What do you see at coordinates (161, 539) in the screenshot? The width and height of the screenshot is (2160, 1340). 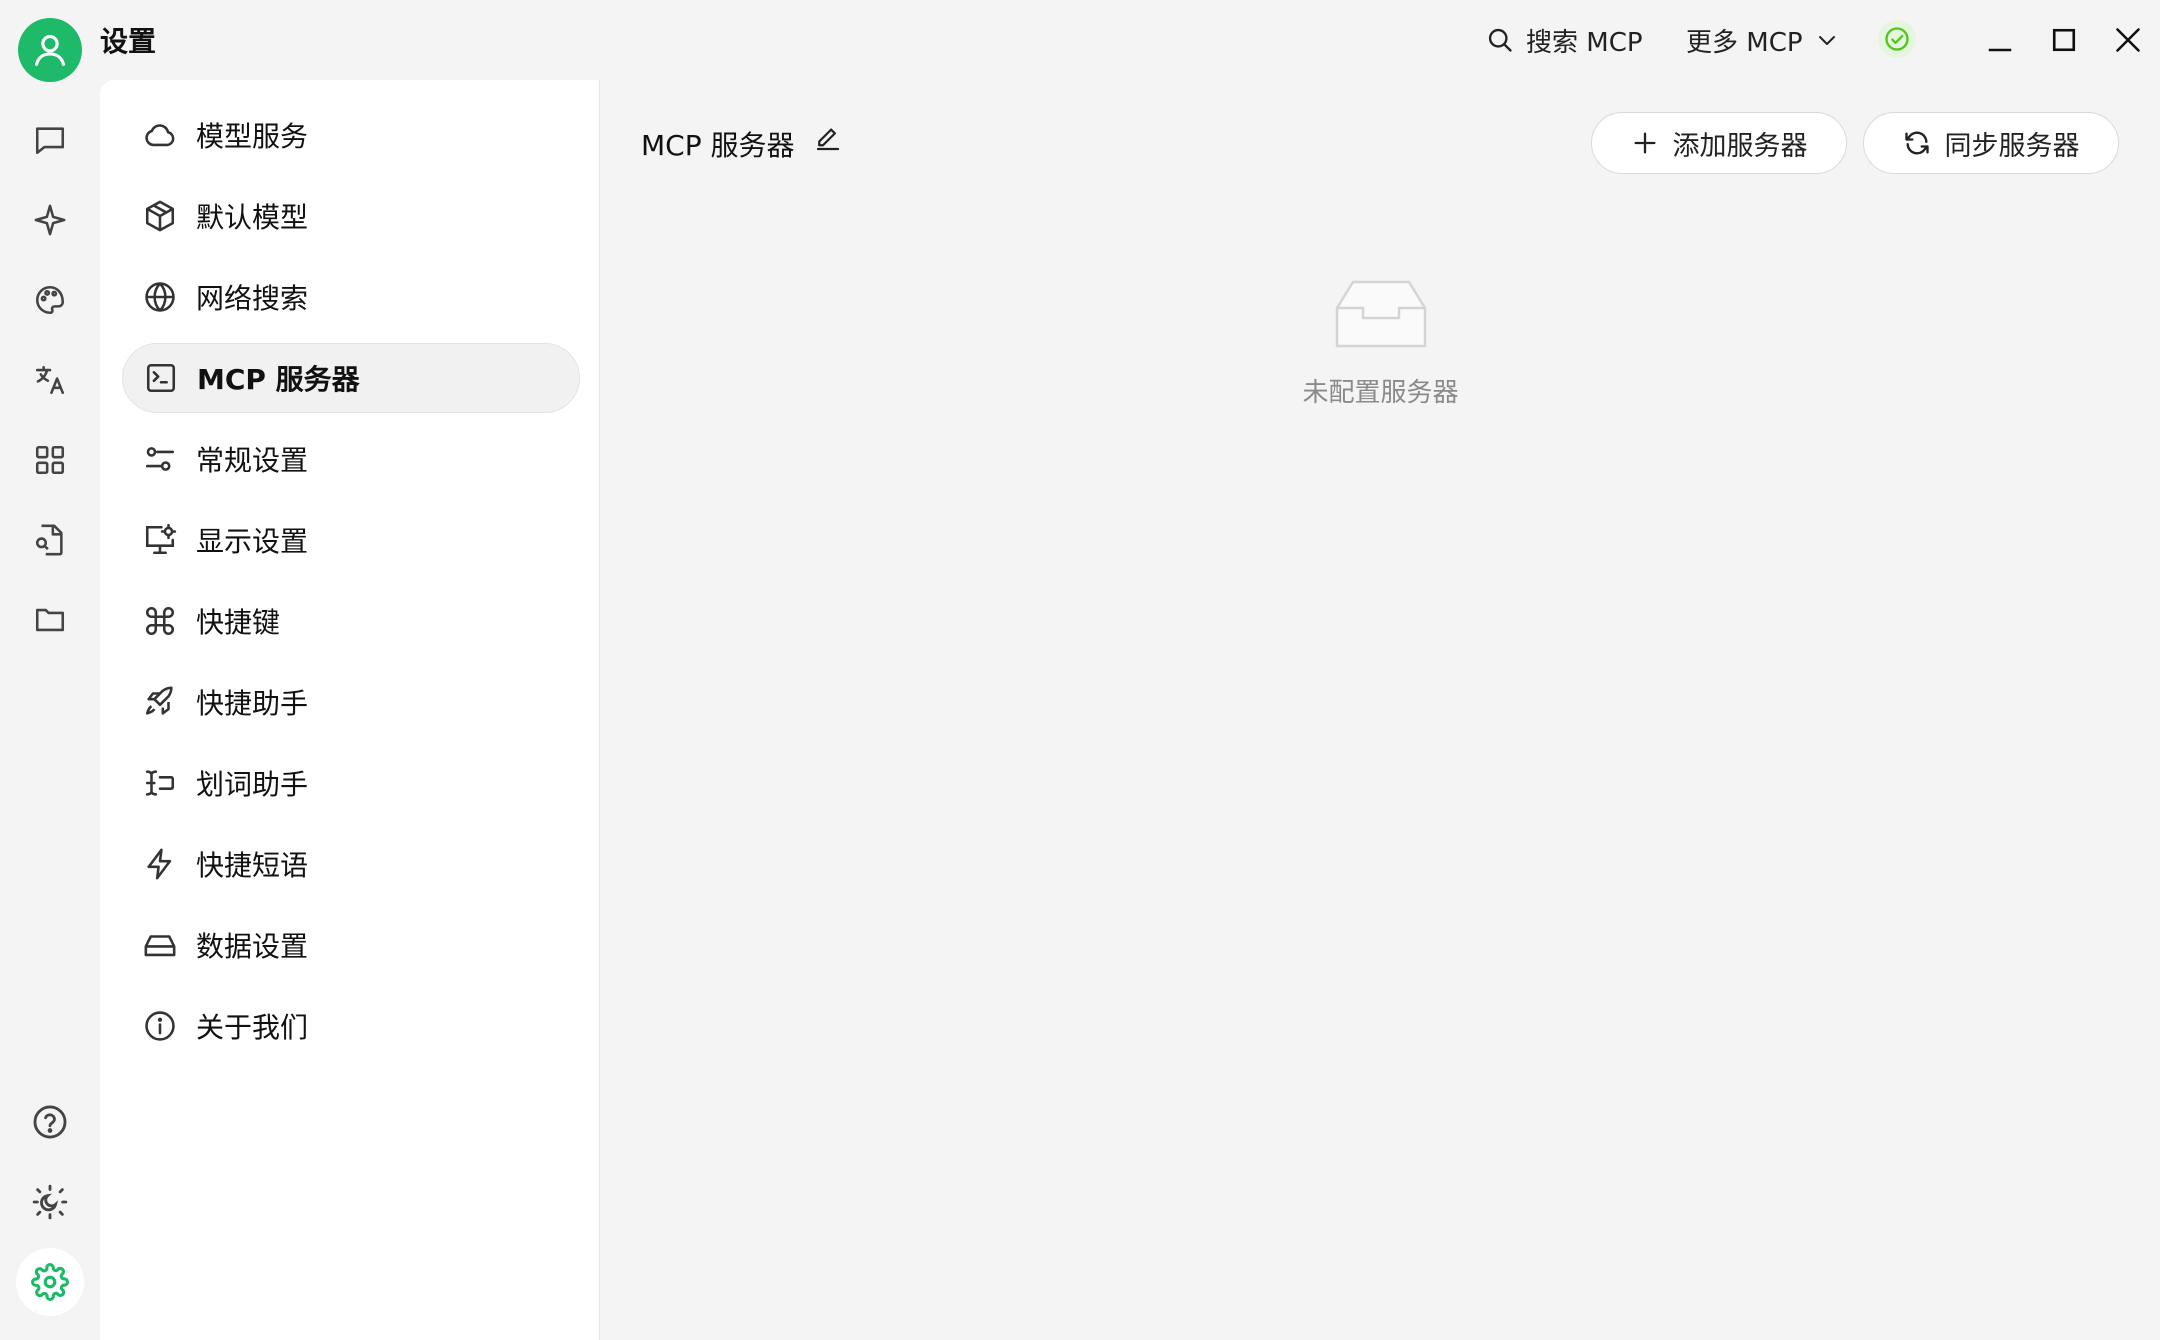 I see `monitor-settings-icon` at bounding box center [161, 539].